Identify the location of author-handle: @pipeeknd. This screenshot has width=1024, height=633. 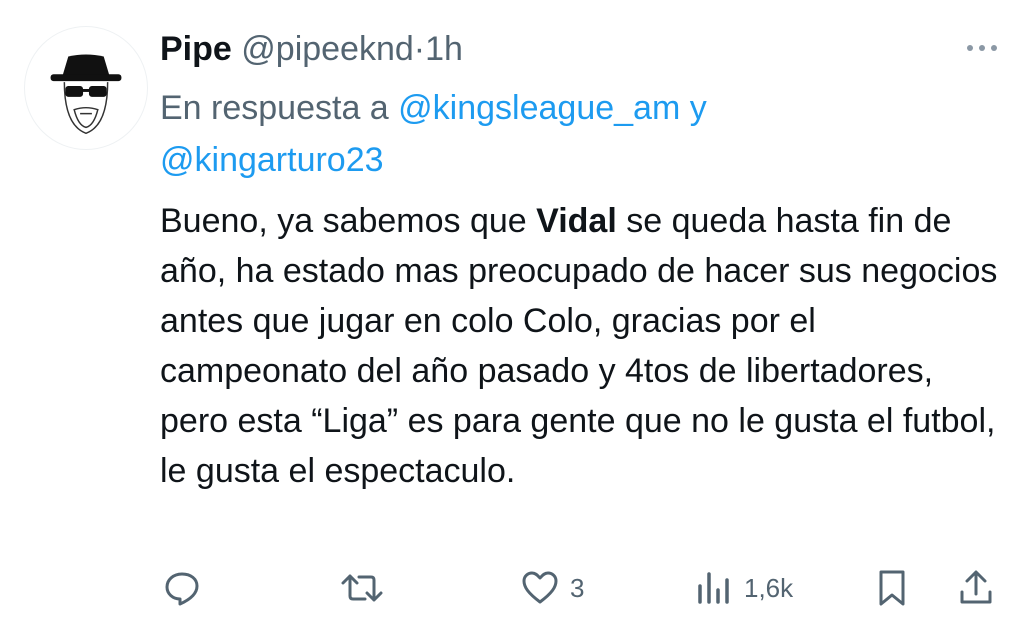
(327, 49).